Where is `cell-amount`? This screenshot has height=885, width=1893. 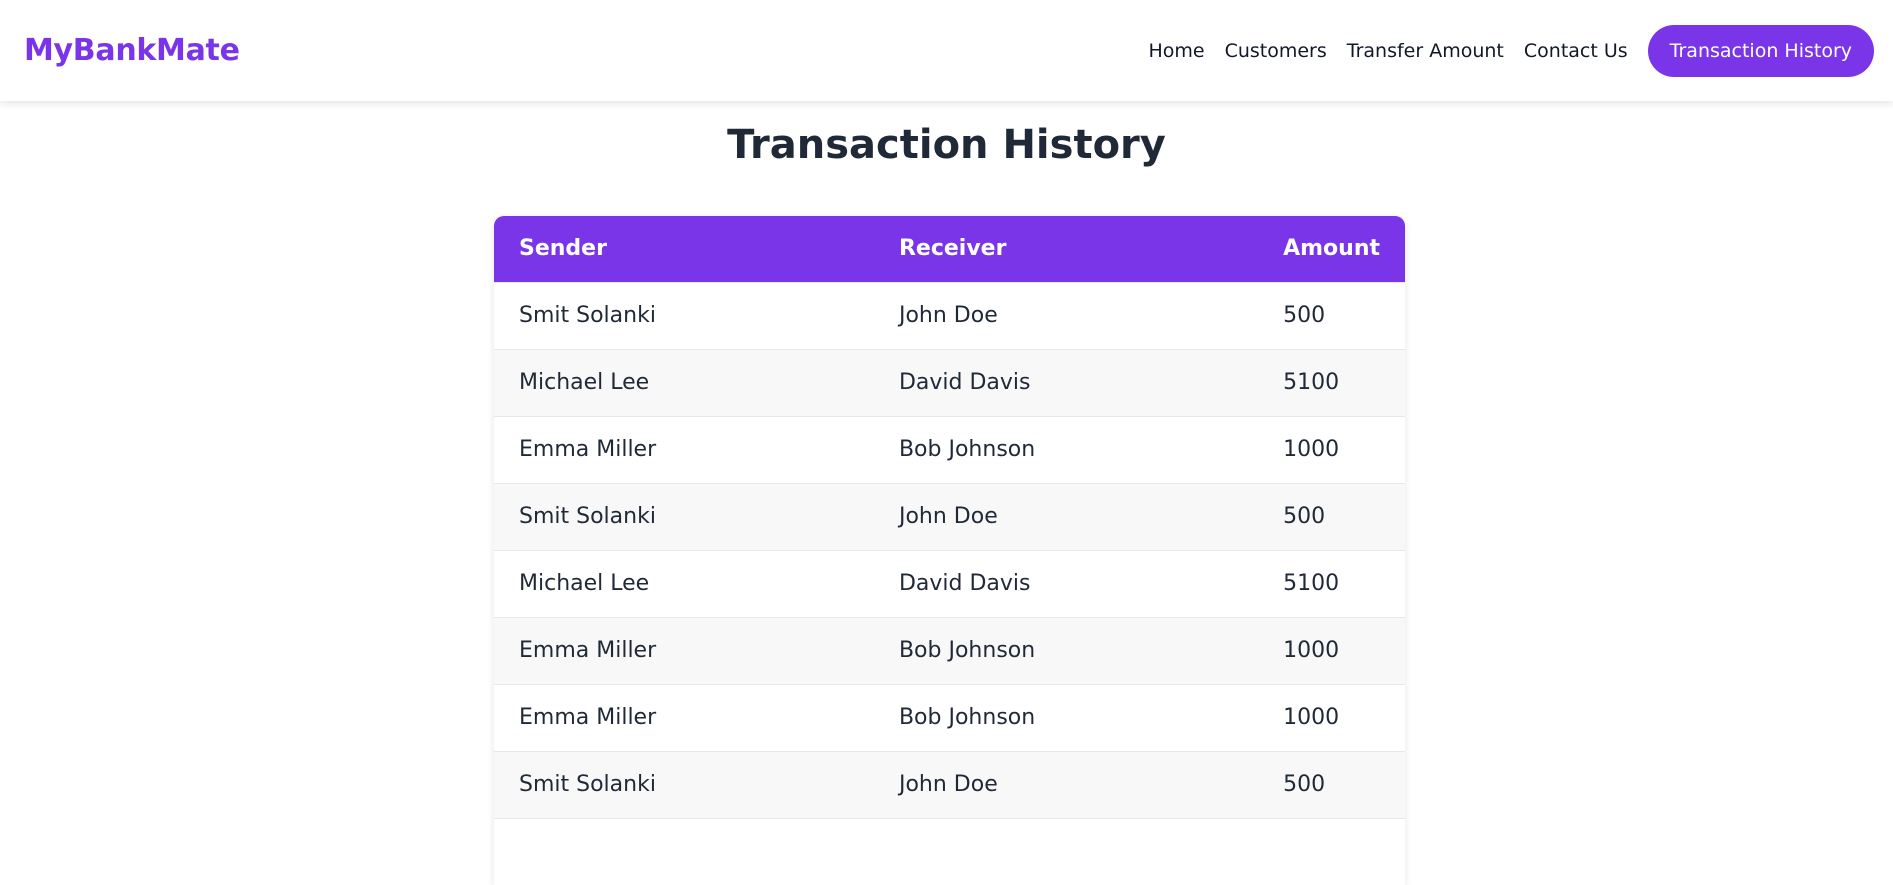 cell-amount is located at coordinates (1331, 851).